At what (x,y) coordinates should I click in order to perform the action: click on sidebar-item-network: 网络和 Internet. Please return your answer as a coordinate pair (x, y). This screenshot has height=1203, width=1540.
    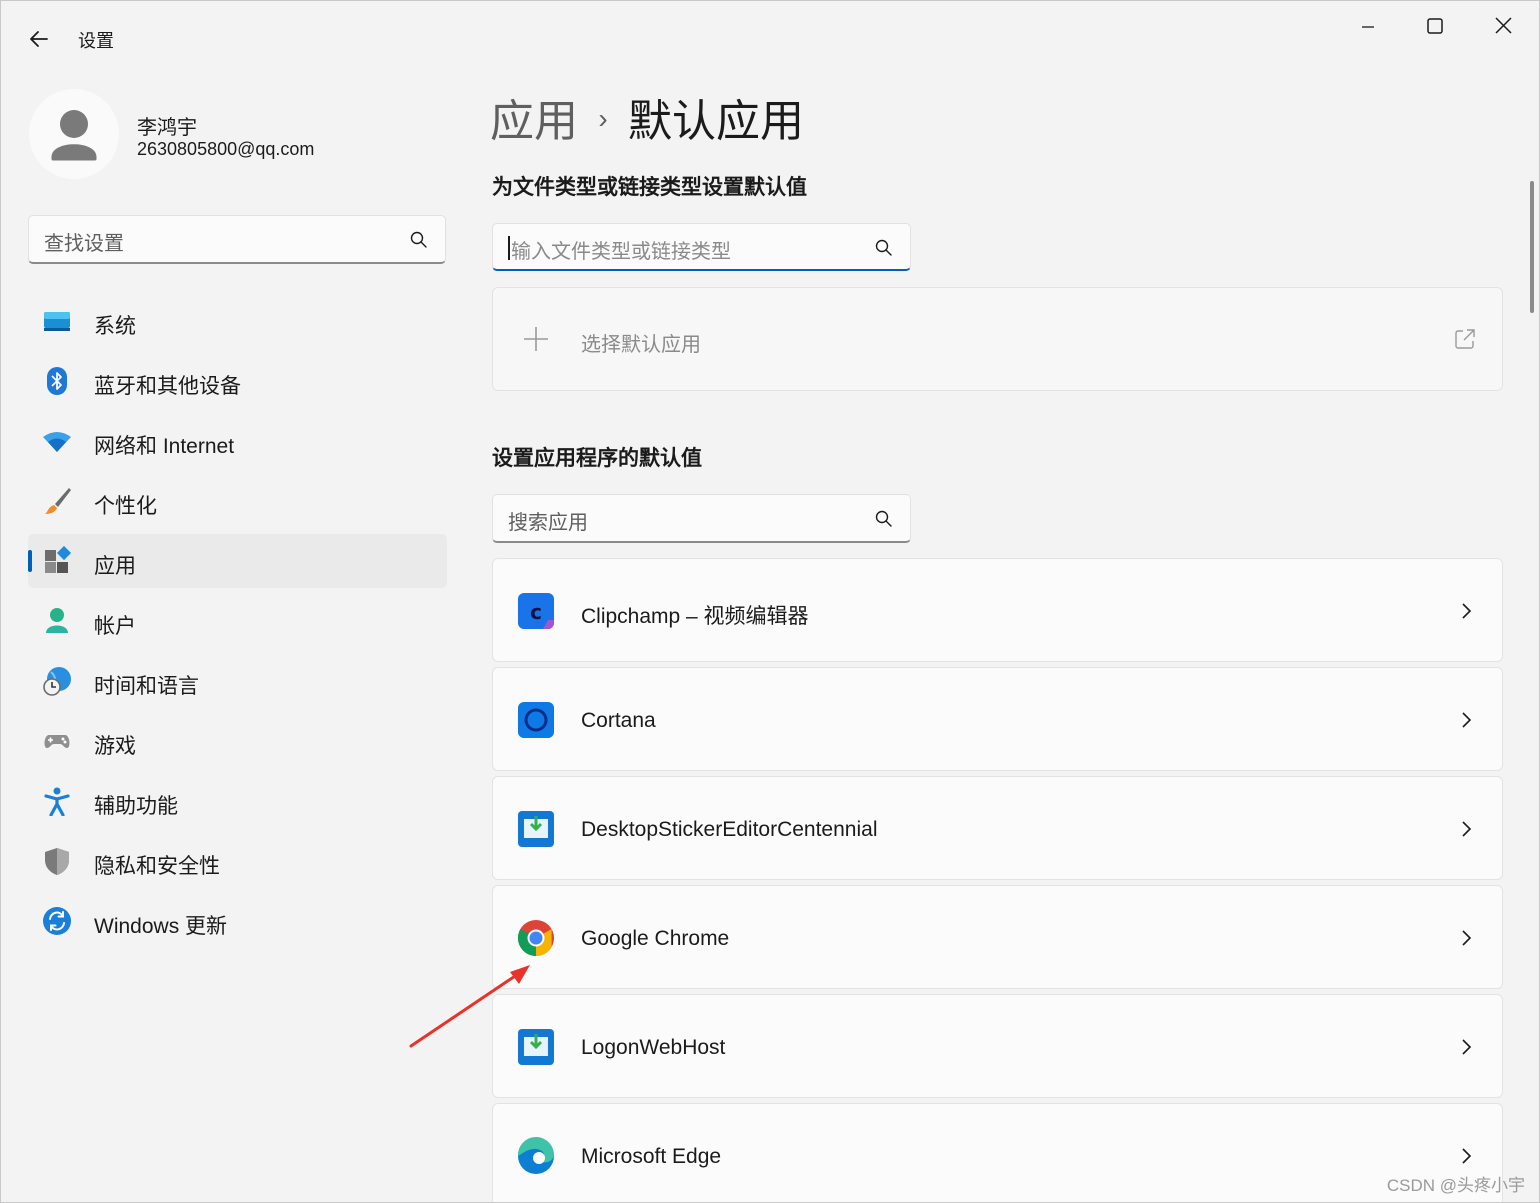
    Looking at the image, I should click on (237, 441).